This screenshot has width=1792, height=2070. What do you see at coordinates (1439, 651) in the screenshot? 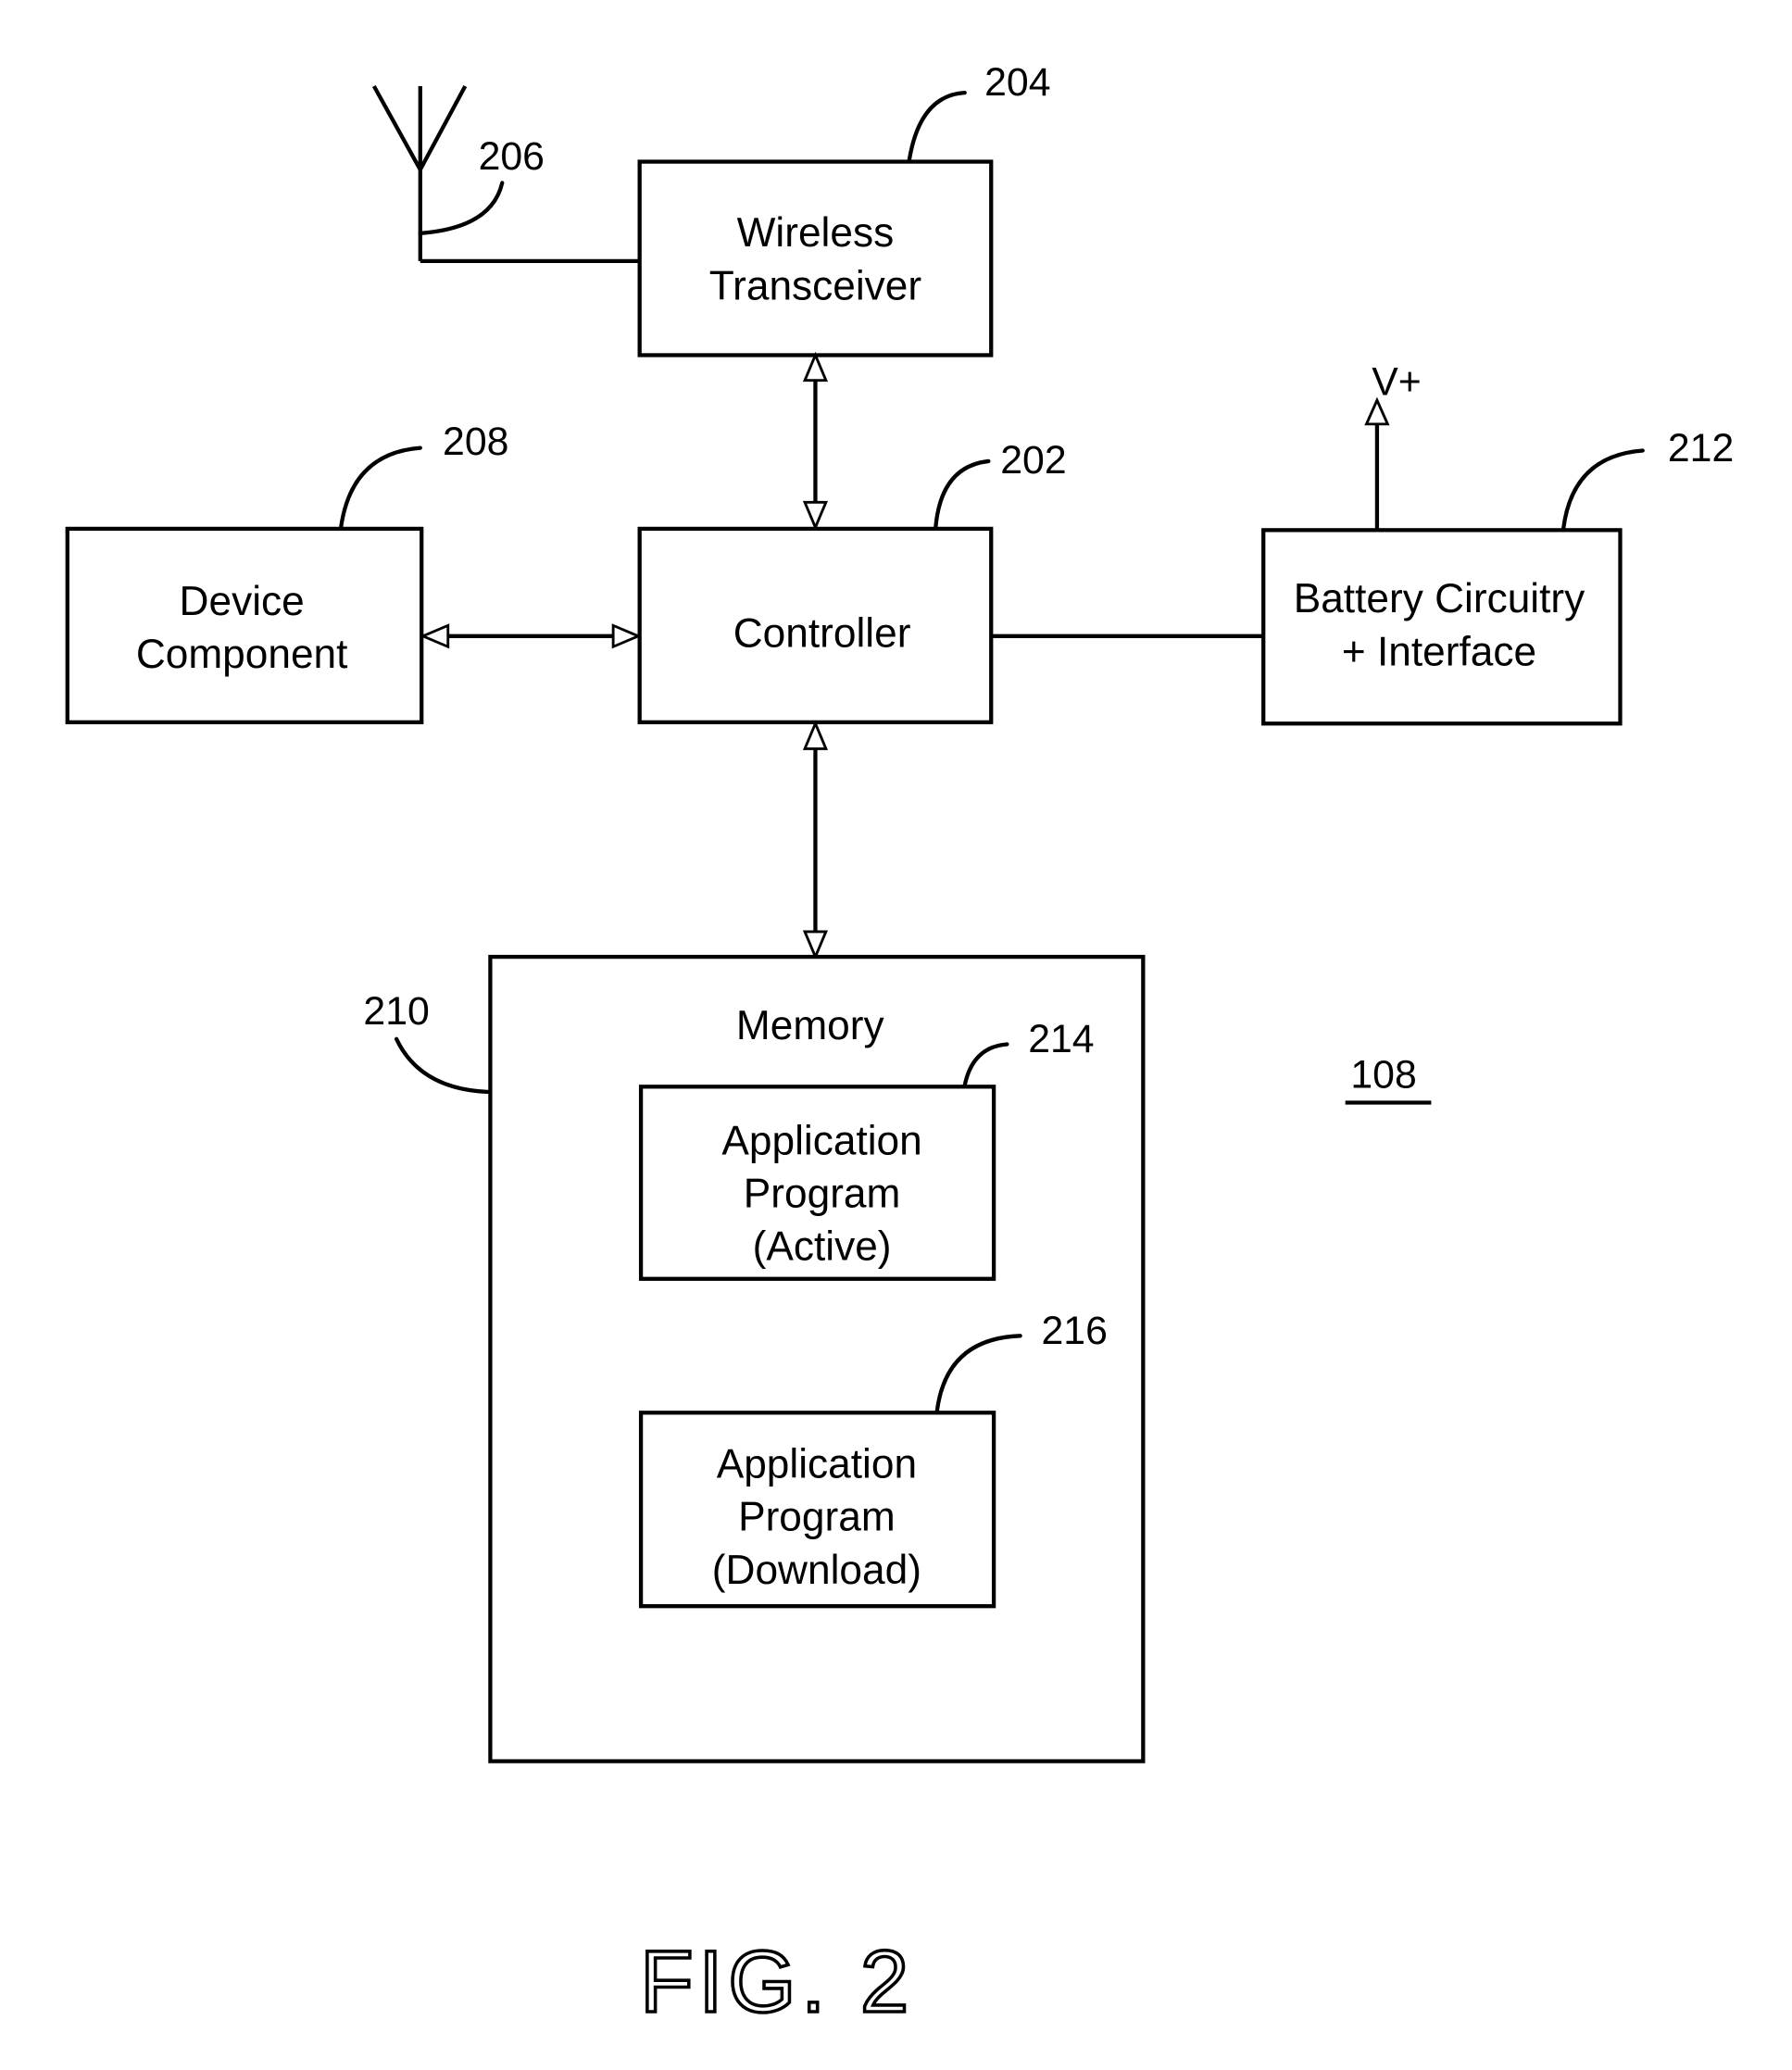
I see `battery-label-line2: + Interface` at bounding box center [1439, 651].